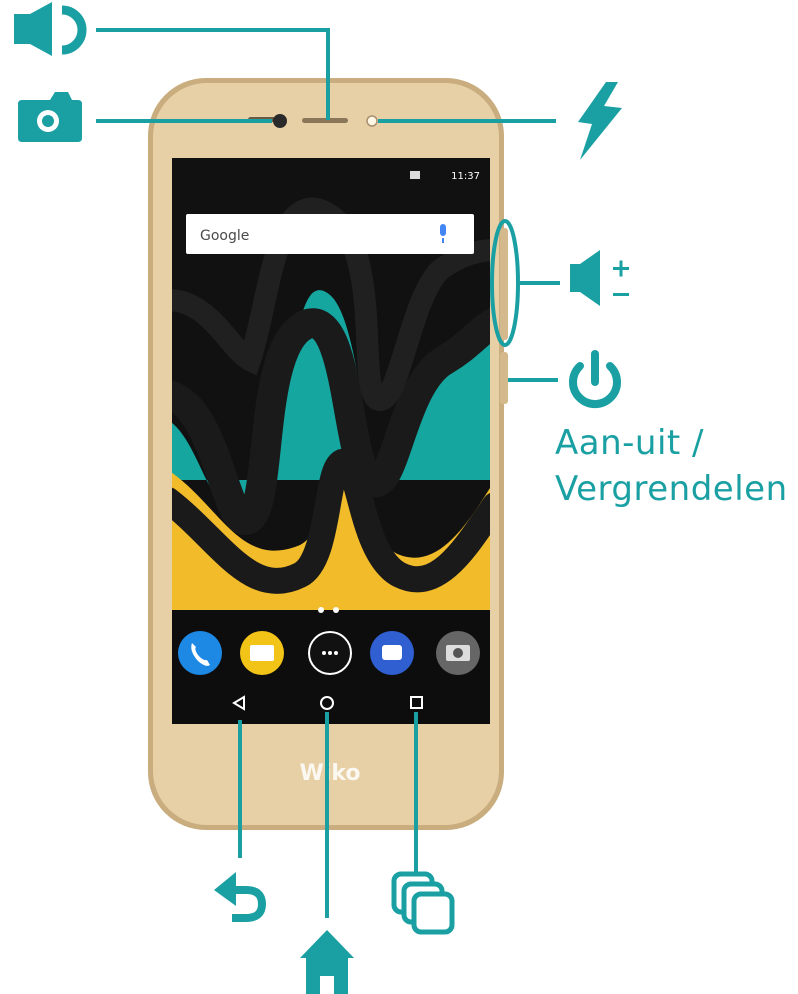  Describe the element at coordinates (629, 443) in the screenshot. I see `power-label-line1: Aan-uit /` at that location.